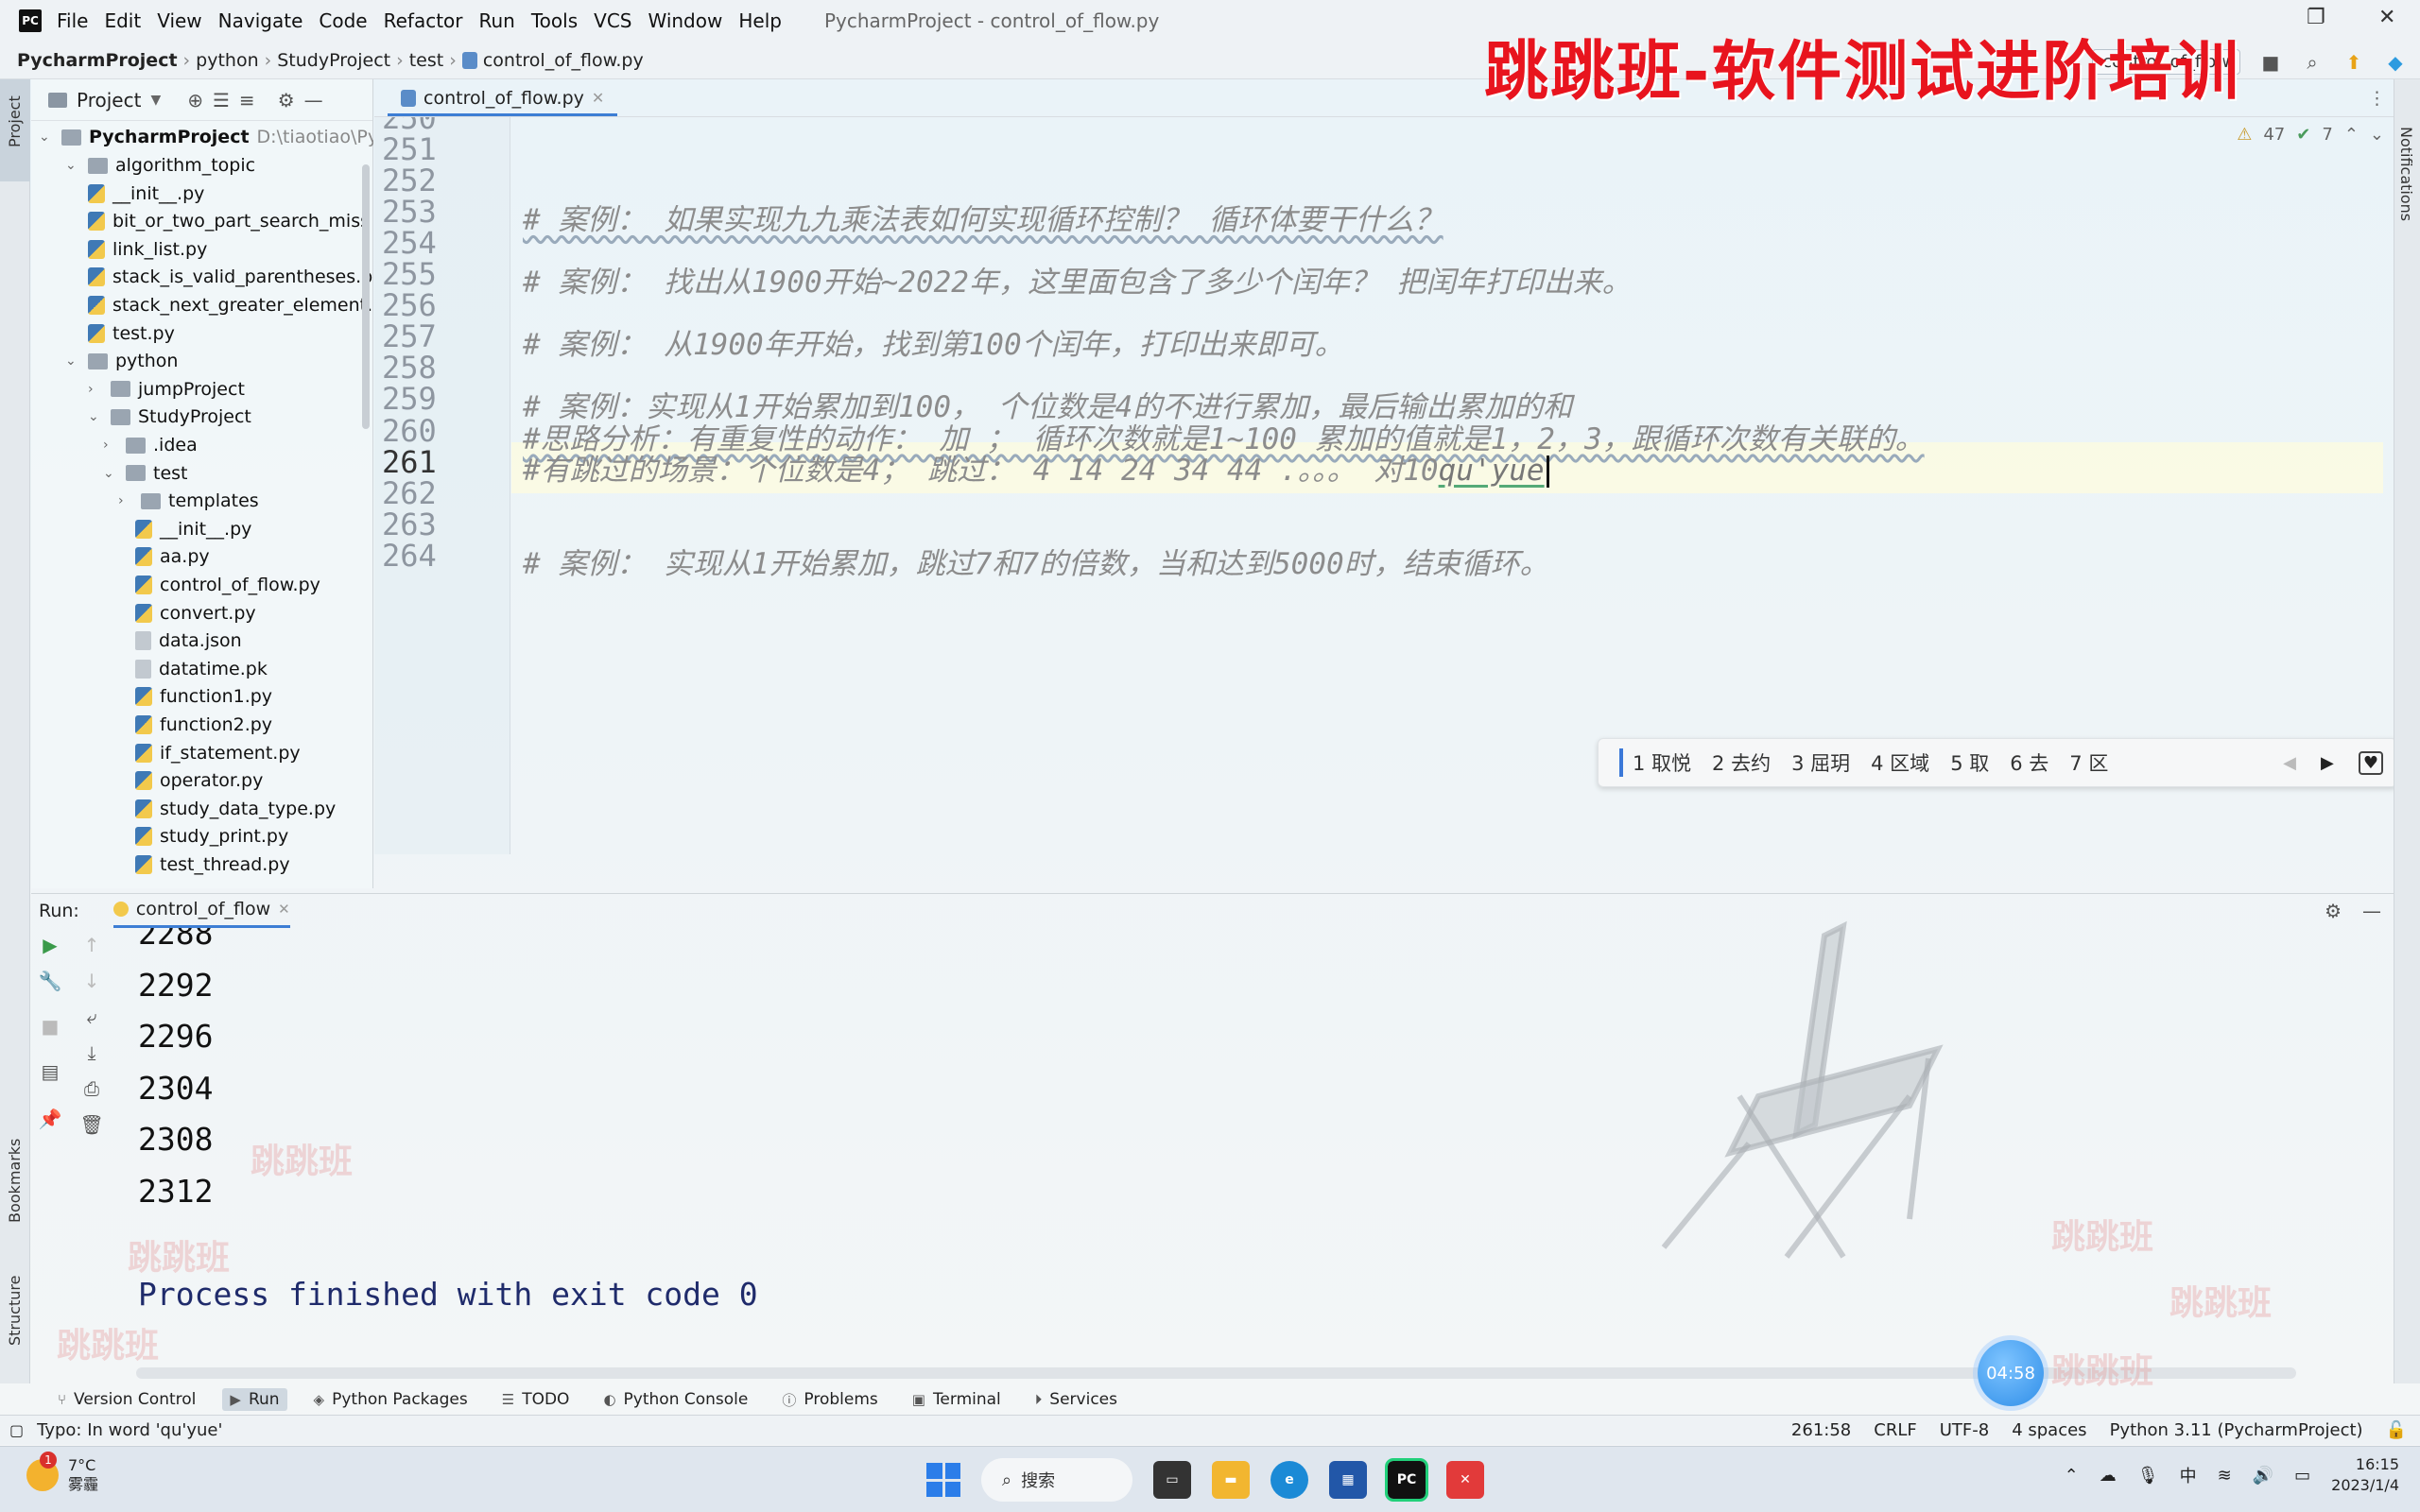 This screenshot has height=1512, width=2420. I want to click on battery-icon: ▭, so click(2302, 1476).